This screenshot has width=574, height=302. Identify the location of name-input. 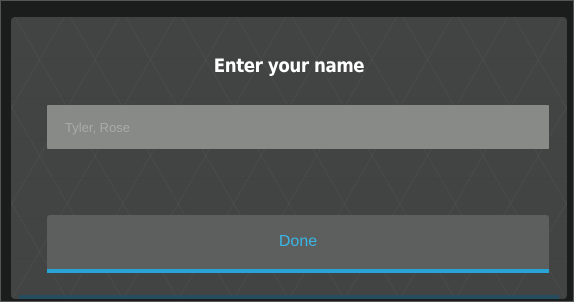
(298, 127).